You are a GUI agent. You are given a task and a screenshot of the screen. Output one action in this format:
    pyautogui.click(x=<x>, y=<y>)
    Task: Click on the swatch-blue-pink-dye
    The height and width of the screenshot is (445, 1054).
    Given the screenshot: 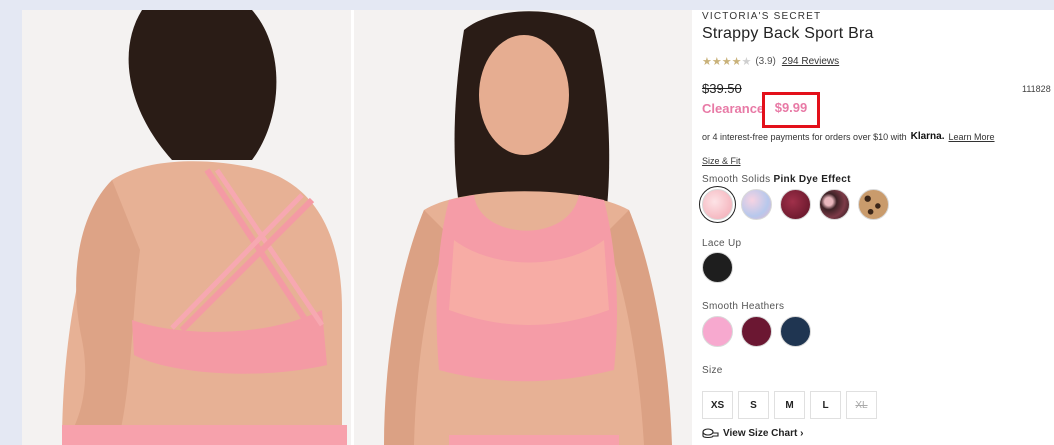 What is the action you would take?
    pyautogui.click(x=756, y=204)
    